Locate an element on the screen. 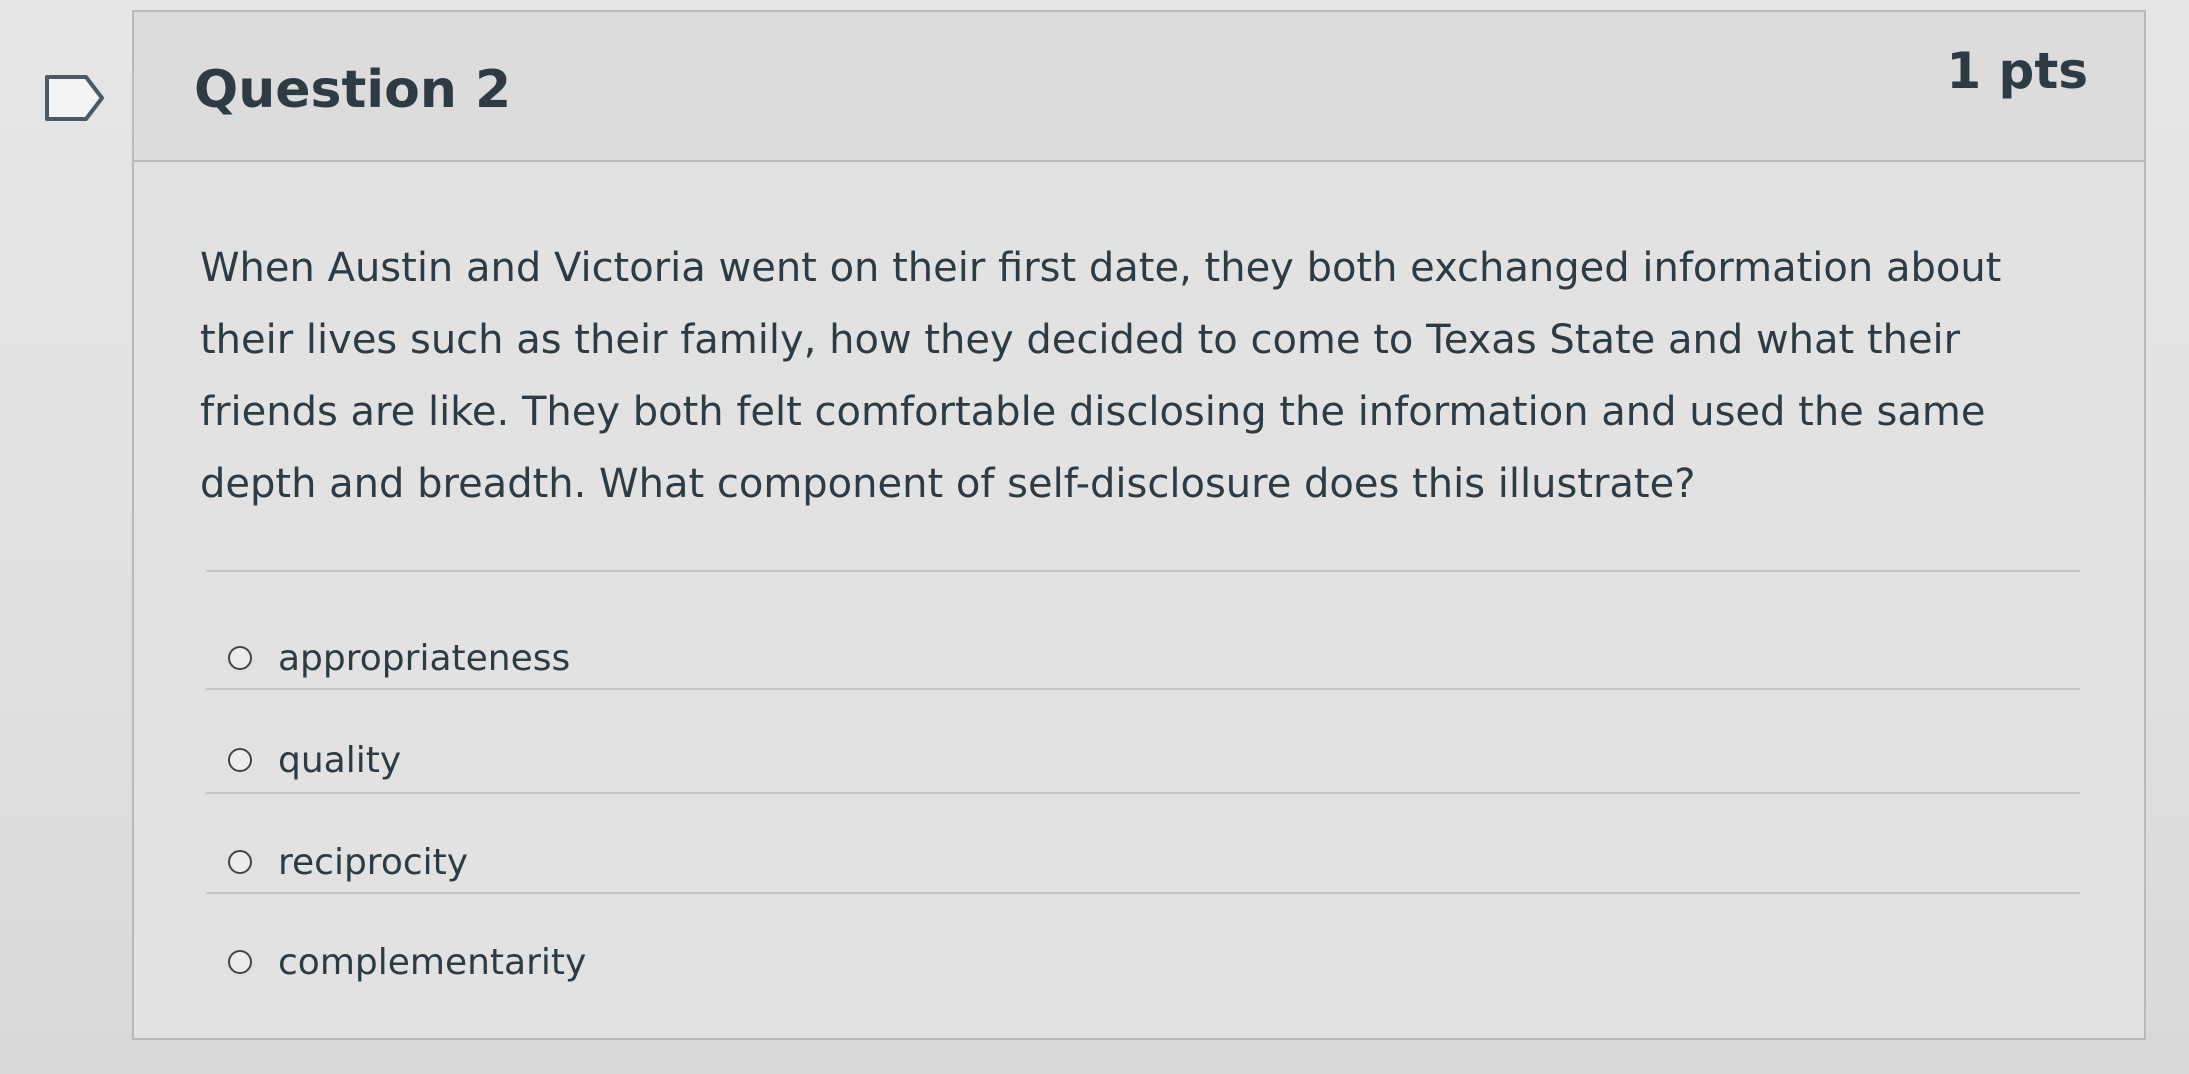  question-points: 1 pts is located at coordinates (2017, 71).